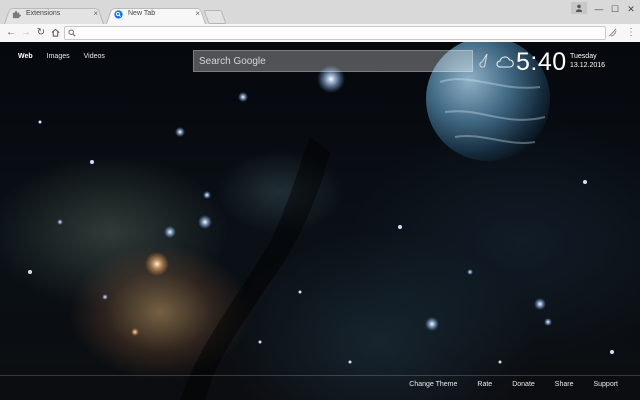 This screenshot has height=400, width=640. What do you see at coordinates (142, 13) in the screenshot?
I see `tab-title: New Tab` at bounding box center [142, 13].